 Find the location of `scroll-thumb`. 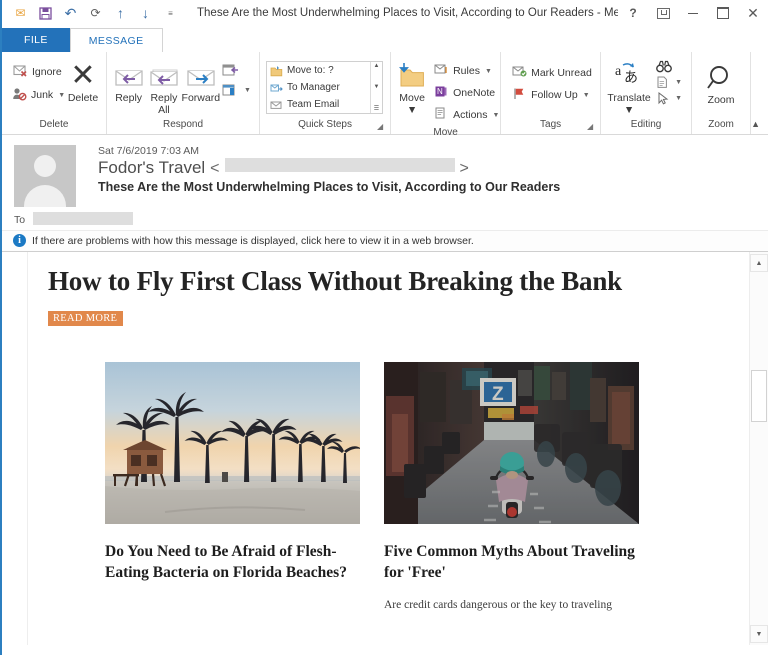

scroll-thumb is located at coordinates (759, 396).